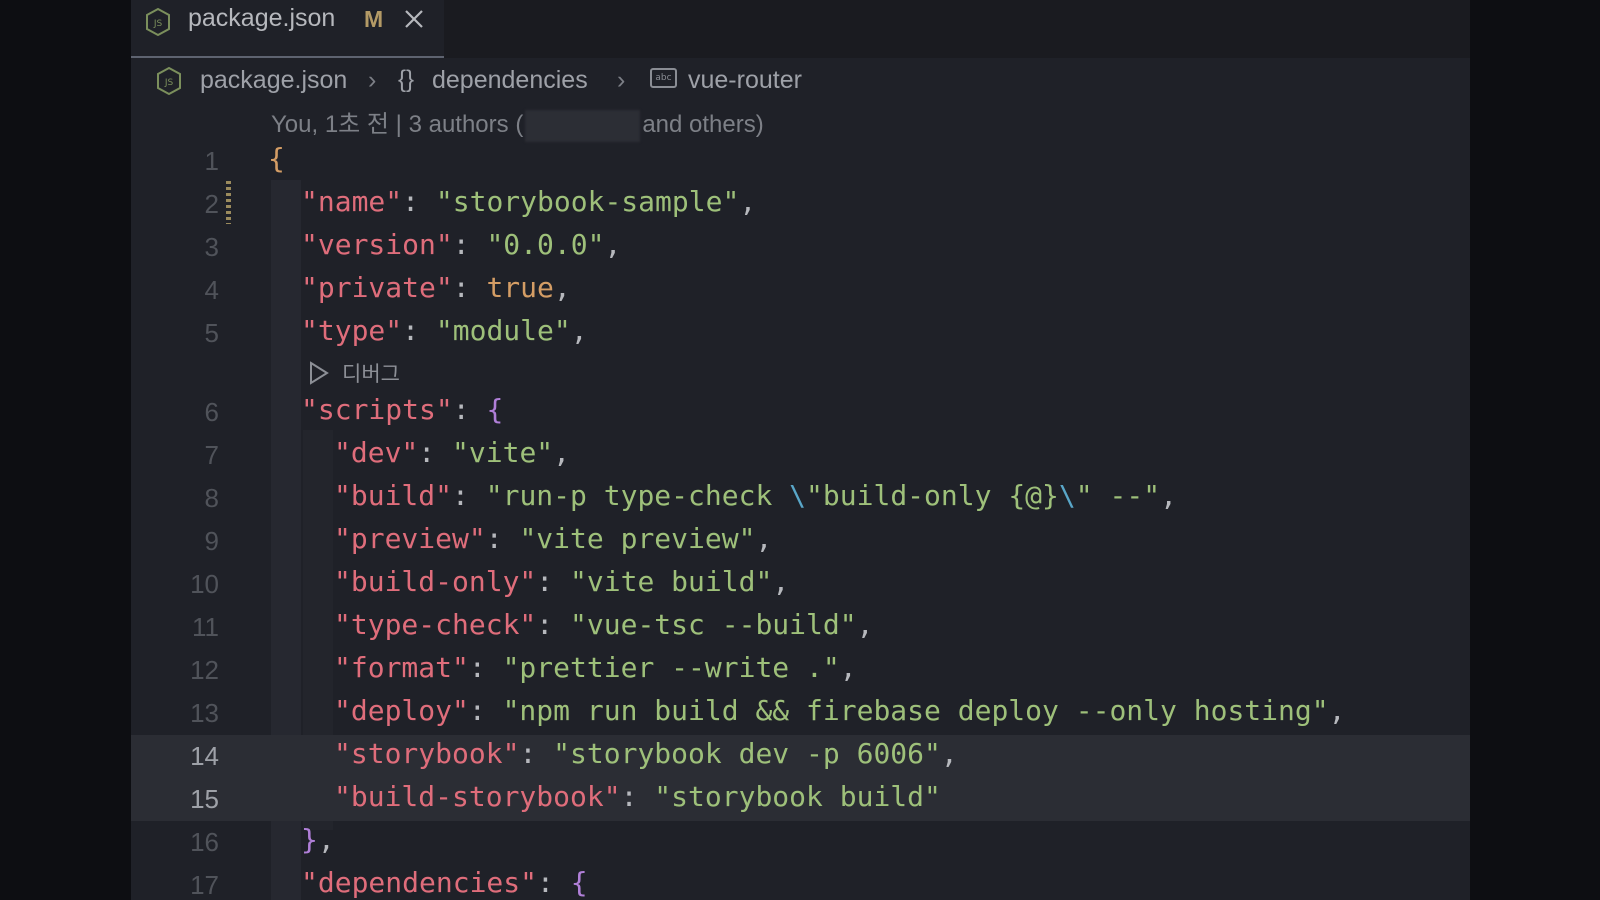 This screenshot has height=900, width=1600. I want to click on line-number: 7, so click(211, 455).